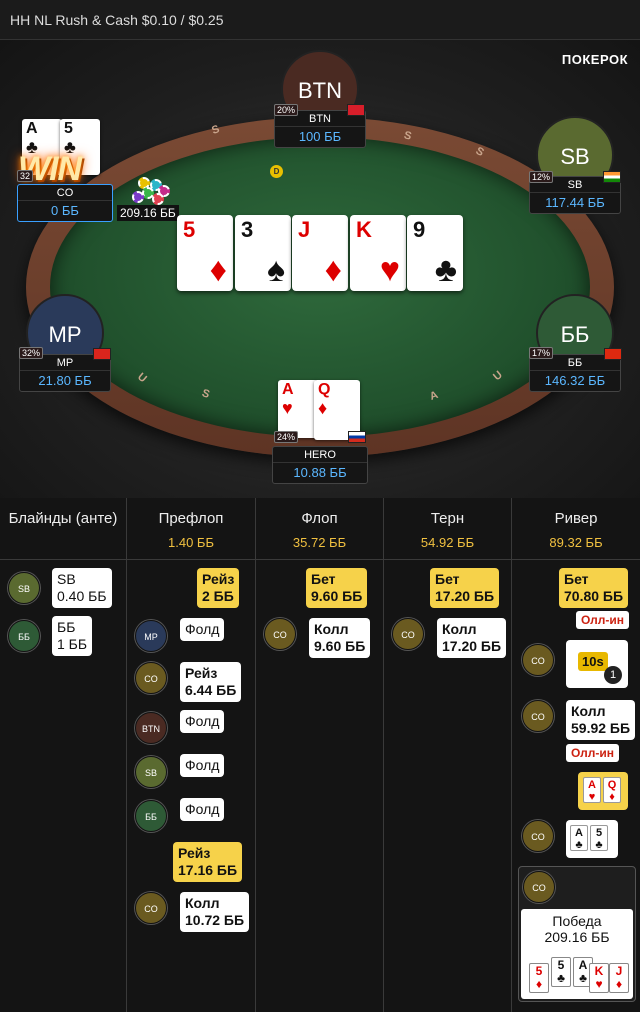 Image resolution: width=640 pixels, height=1012 pixels. Describe the element at coordinates (447, 518) in the screenshot. I see `column-title: Терн` at that location.